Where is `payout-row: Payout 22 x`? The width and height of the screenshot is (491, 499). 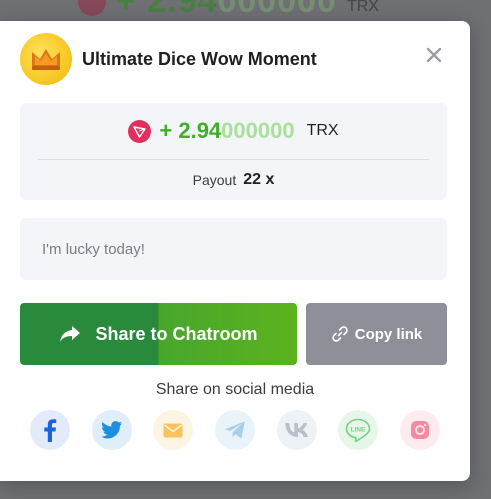 payout-row: Payout 22 x is located at coordinates (233, 180).